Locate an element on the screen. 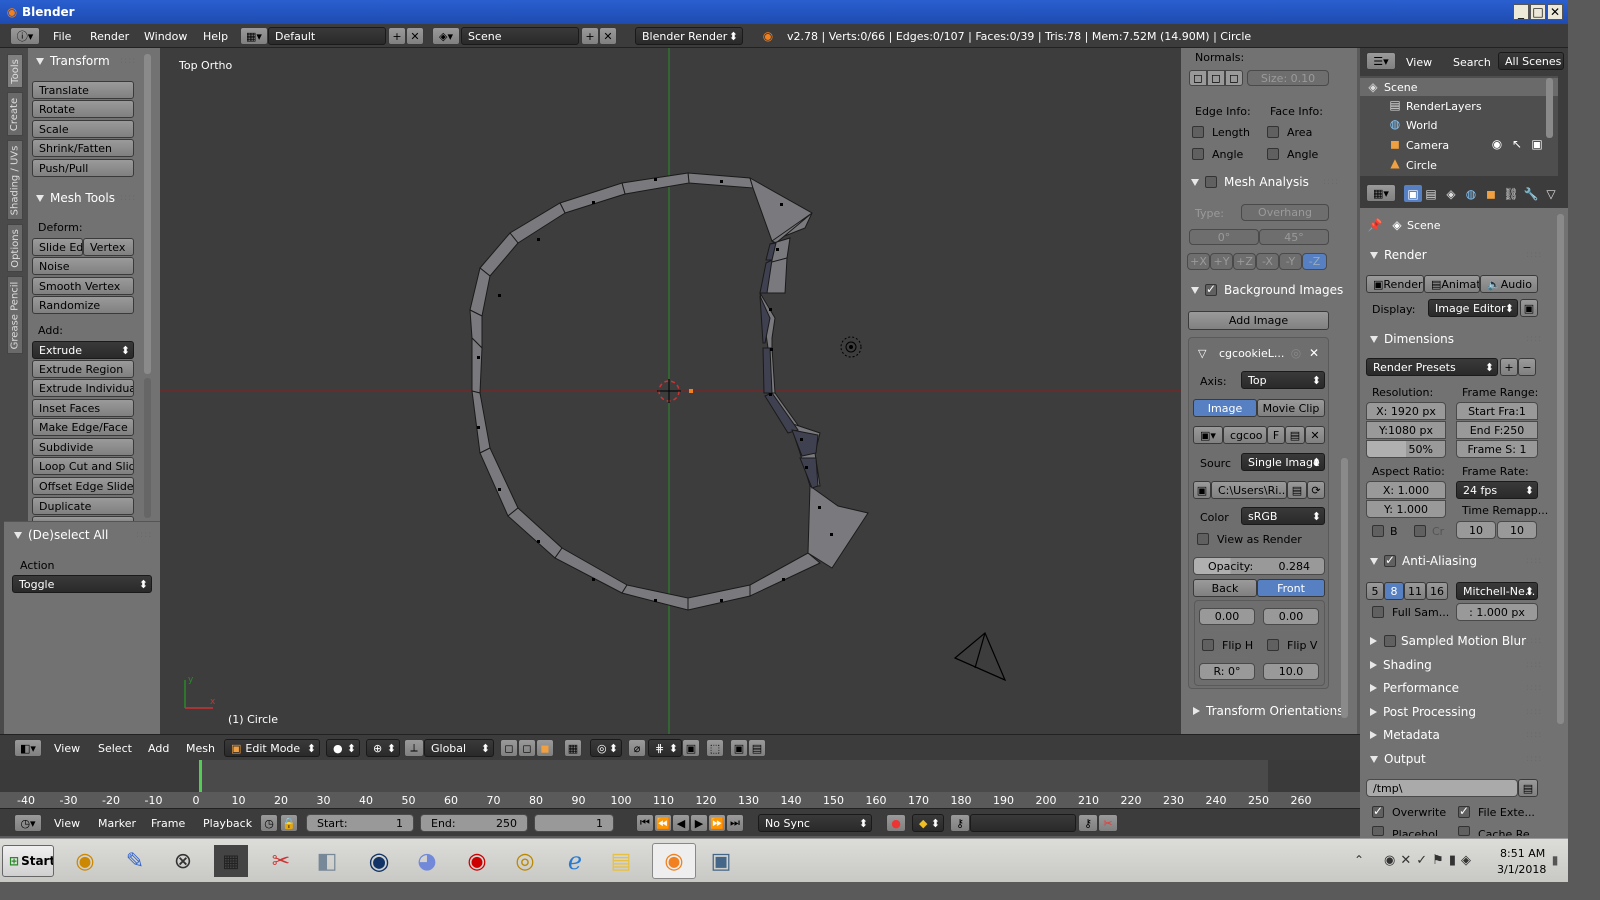  outliner-item-circle: Circle is located at coordinates (1421, 164).